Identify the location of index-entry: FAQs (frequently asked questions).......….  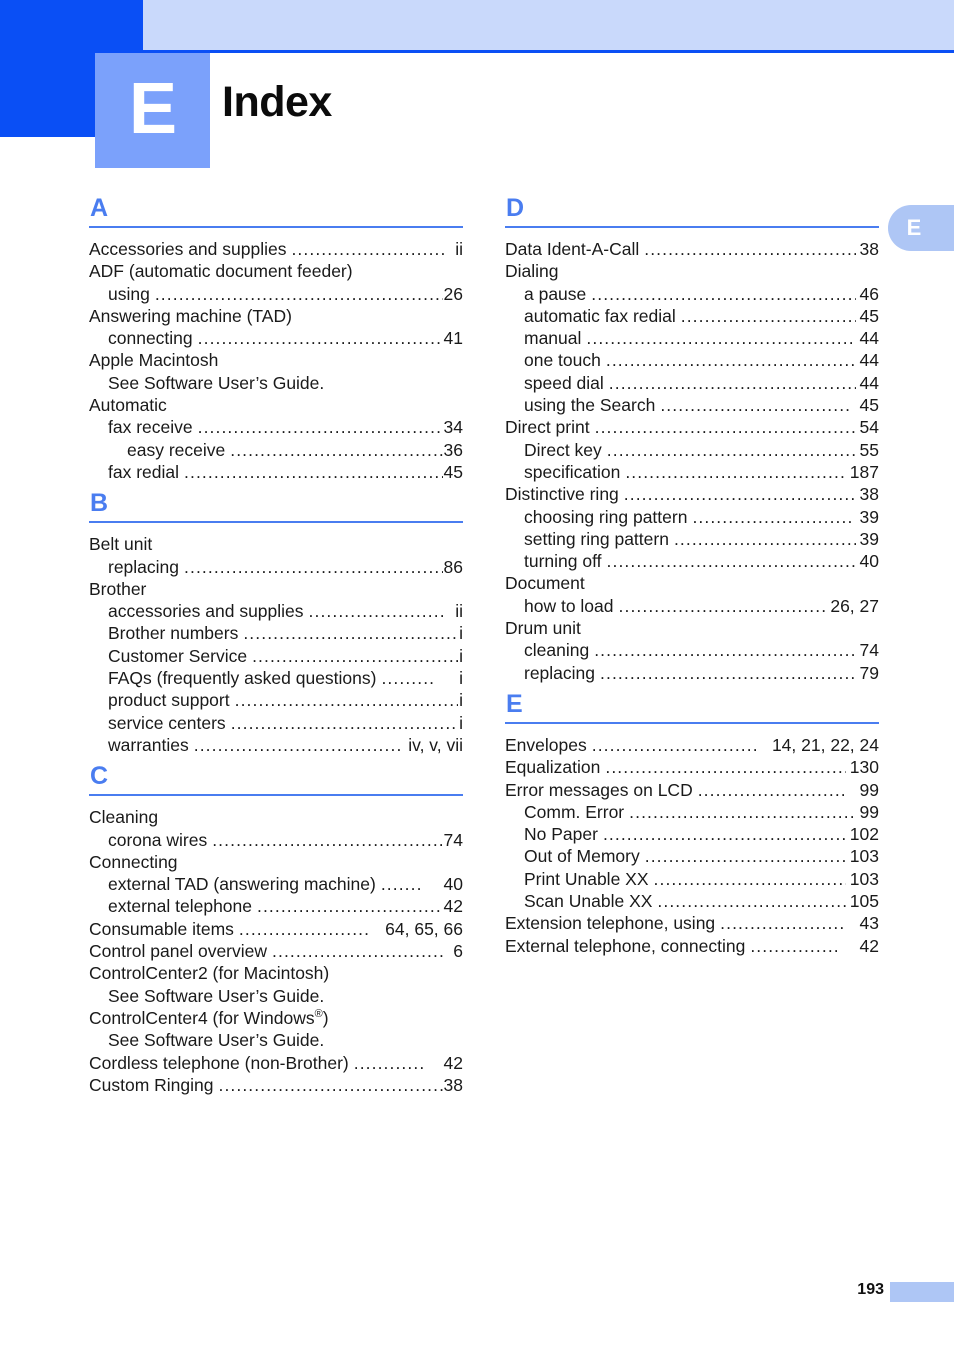
(276, 678).